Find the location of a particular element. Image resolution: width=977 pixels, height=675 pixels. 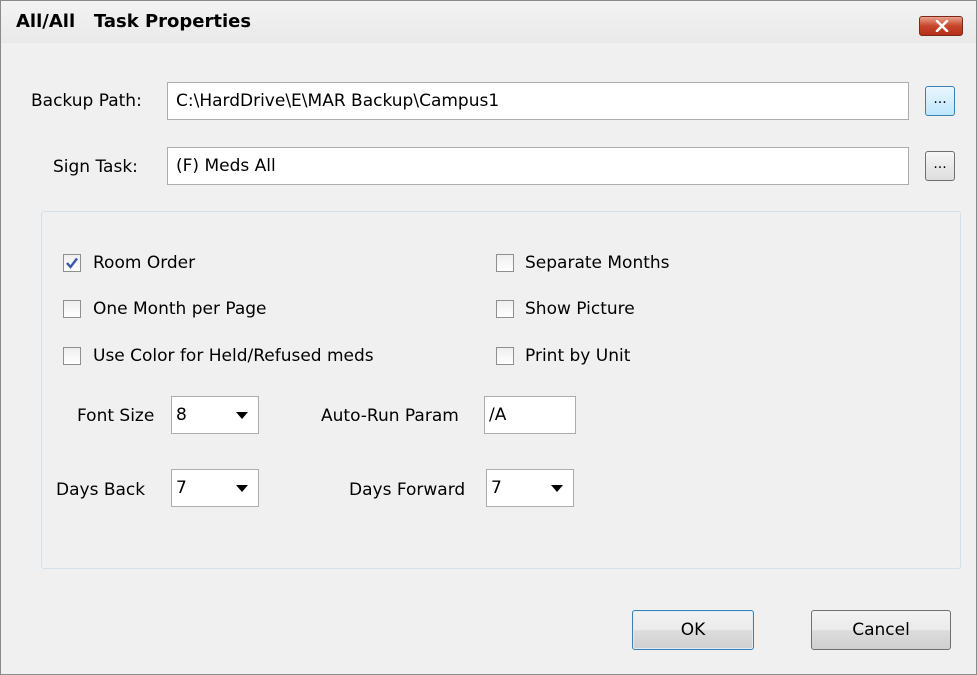

title-bar: All/All Task Properties is located at coordinates (488, 22).